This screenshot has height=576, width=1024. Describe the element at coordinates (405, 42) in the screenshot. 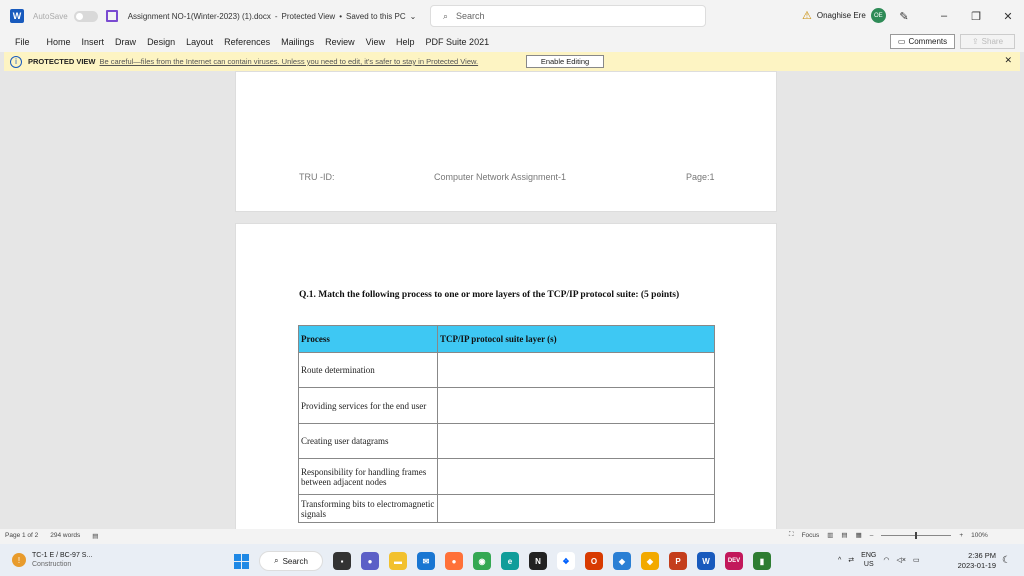

I see `menu-item-help: Help` at that location.